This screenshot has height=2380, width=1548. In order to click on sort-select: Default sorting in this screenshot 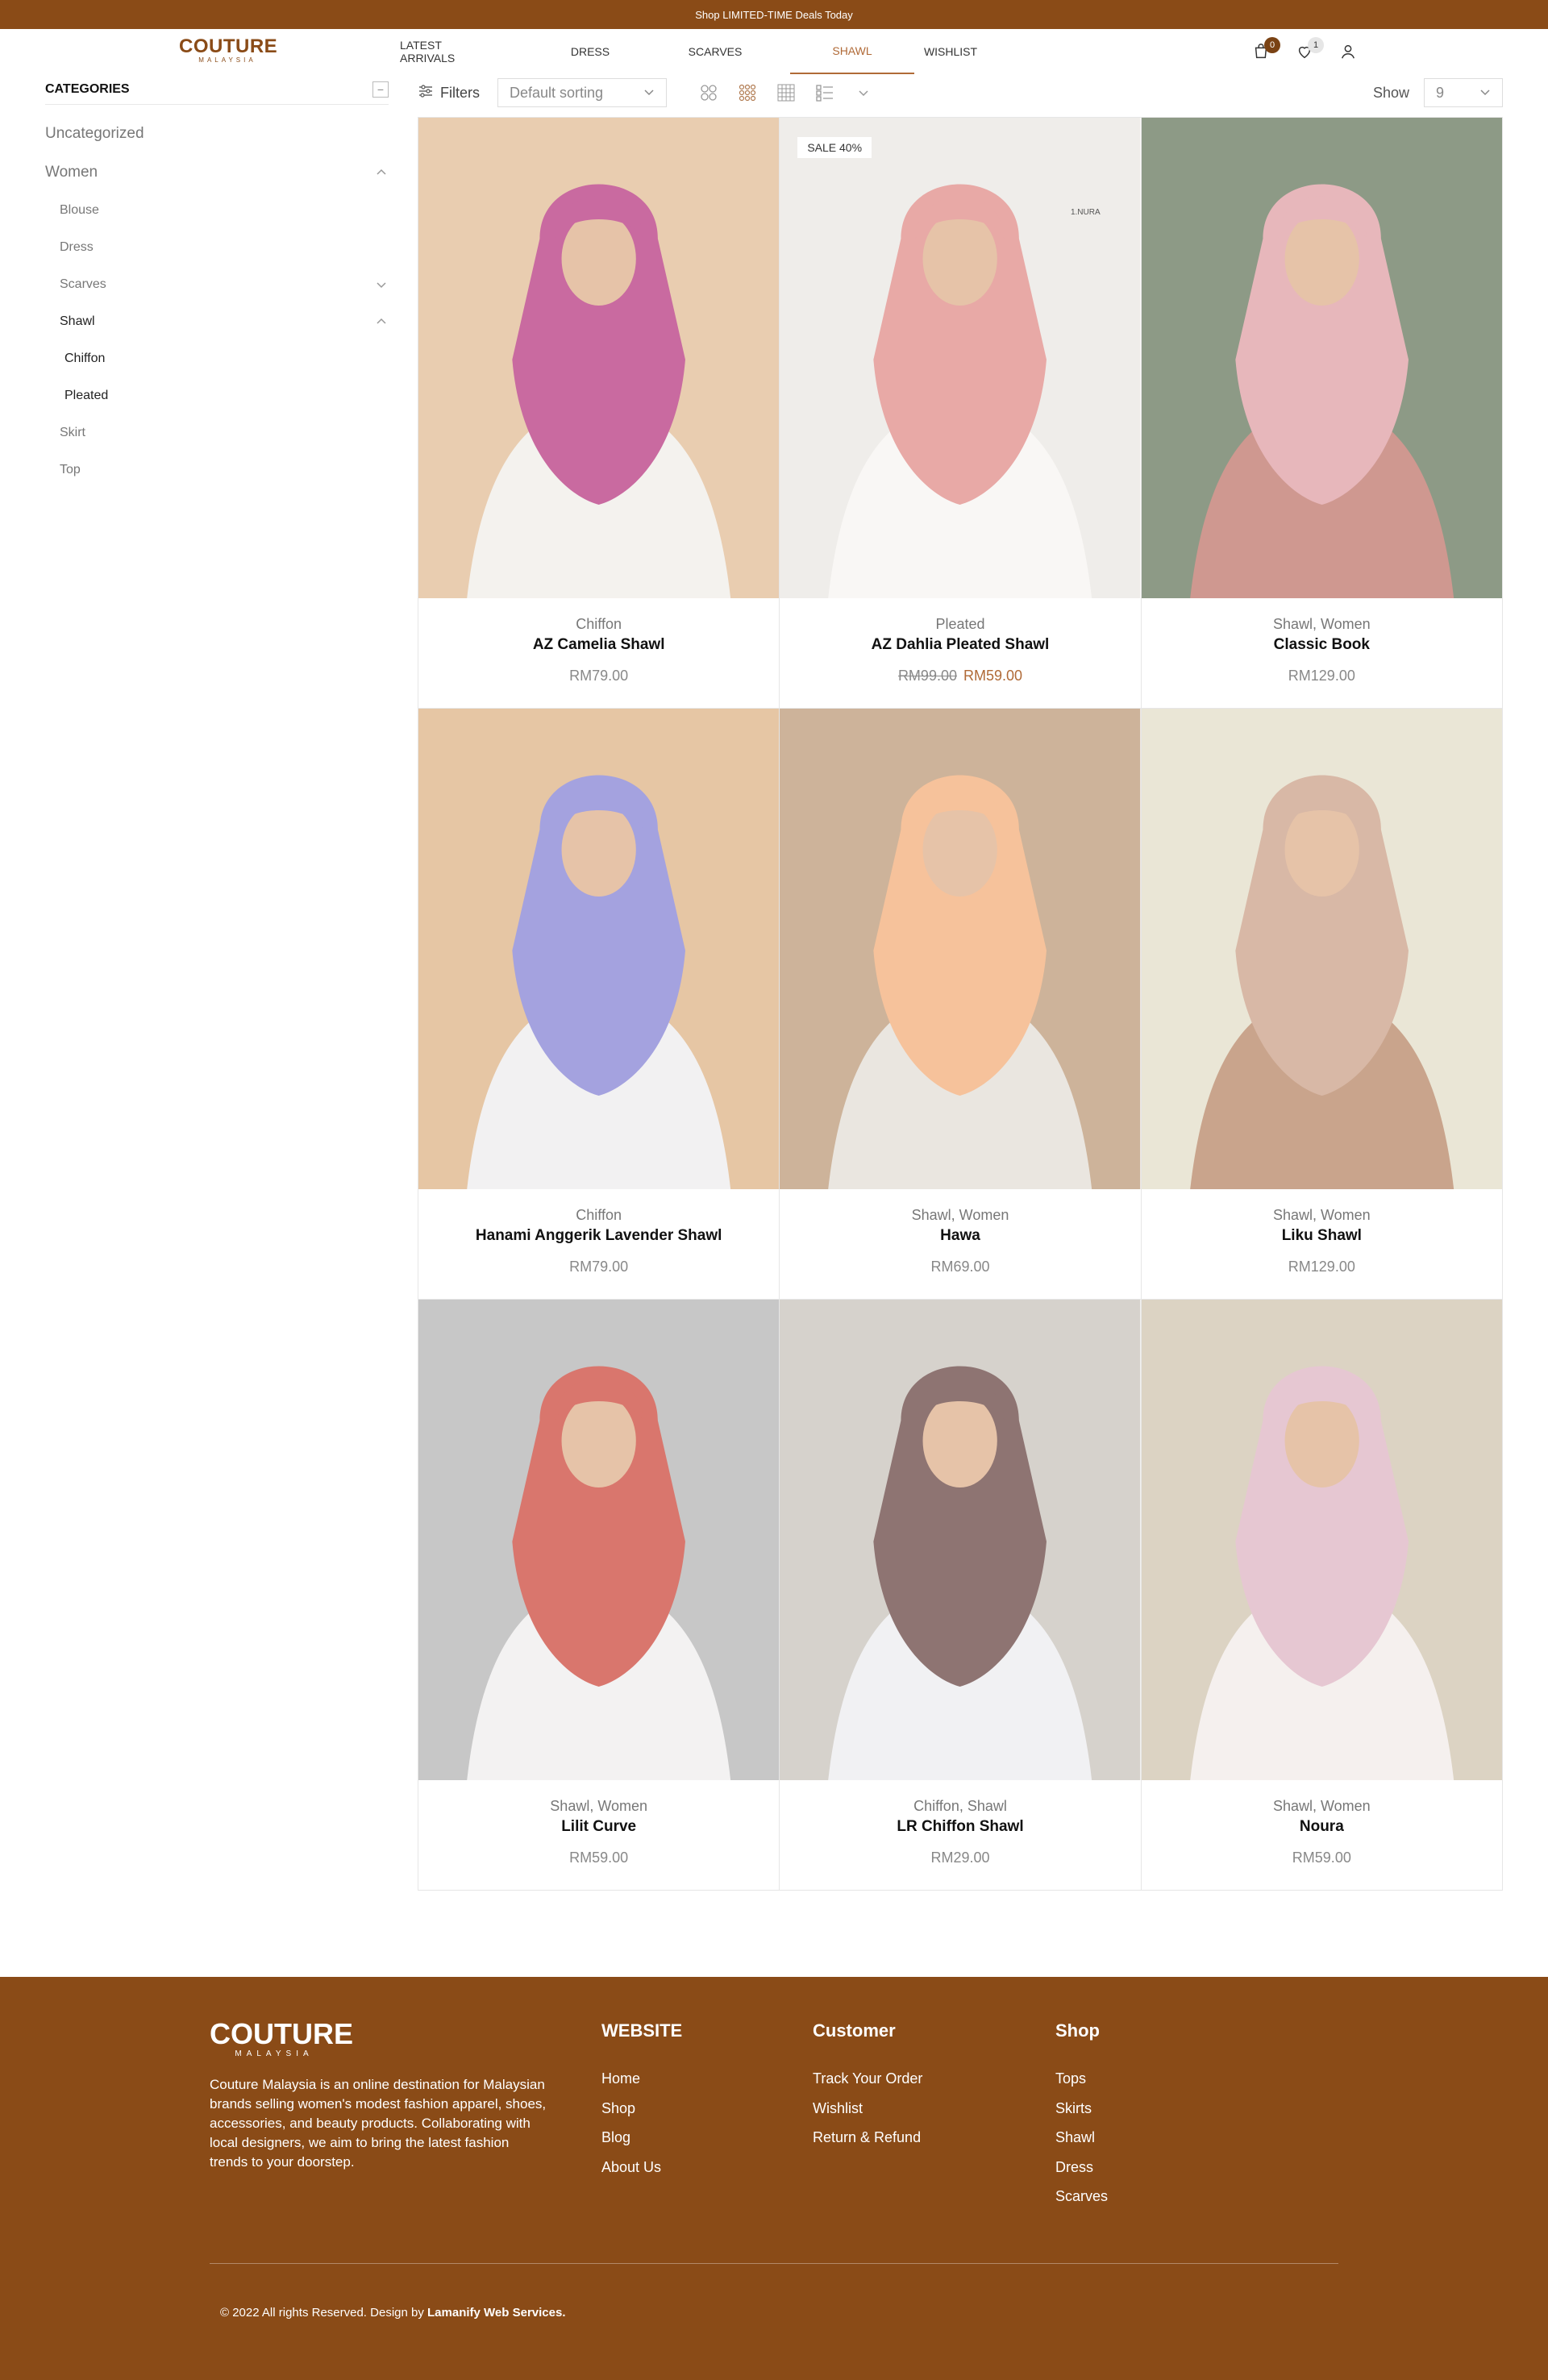, I will do `click(582, 92)`.